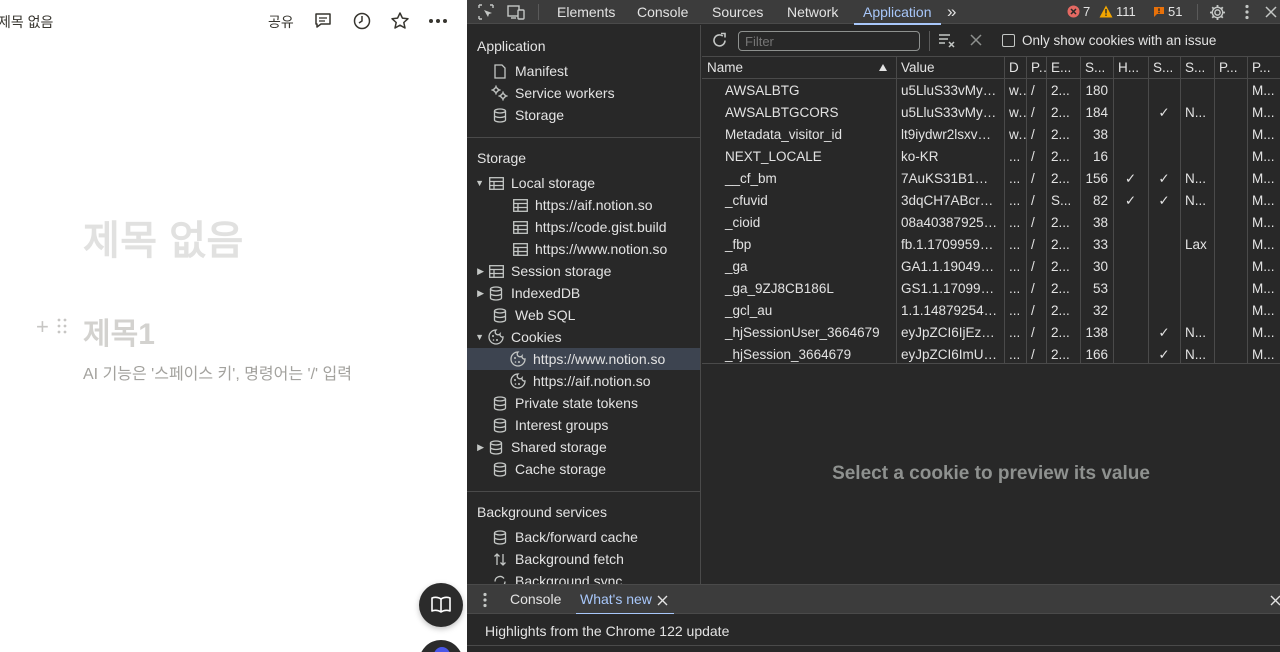  I want to click on drawer-tab-console: Console, so click(535, 599).